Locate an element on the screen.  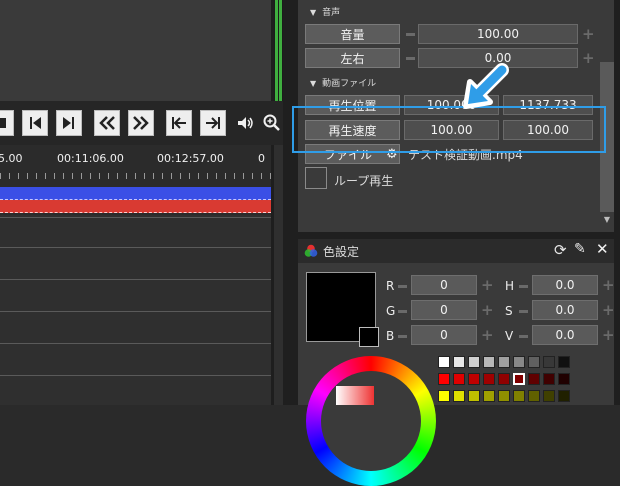
step-back-button is located at coordinates (35, 123).